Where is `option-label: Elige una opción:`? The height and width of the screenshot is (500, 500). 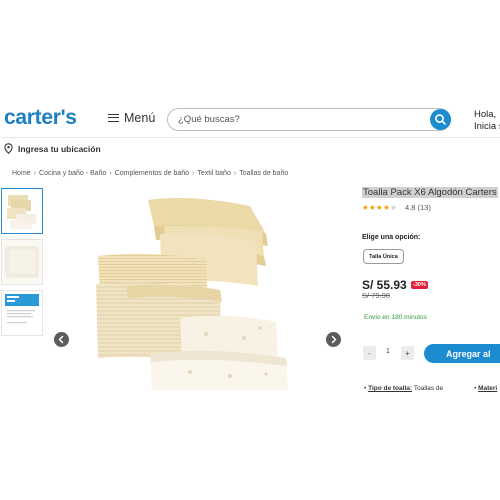 option-label: Elige una opción: is located at coordinates (391, 237).